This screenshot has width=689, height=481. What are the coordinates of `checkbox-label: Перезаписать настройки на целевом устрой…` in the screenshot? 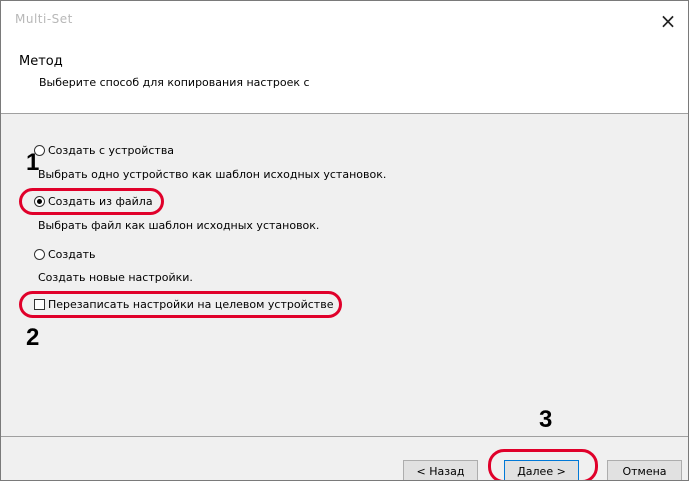 It's located at (191, 304).